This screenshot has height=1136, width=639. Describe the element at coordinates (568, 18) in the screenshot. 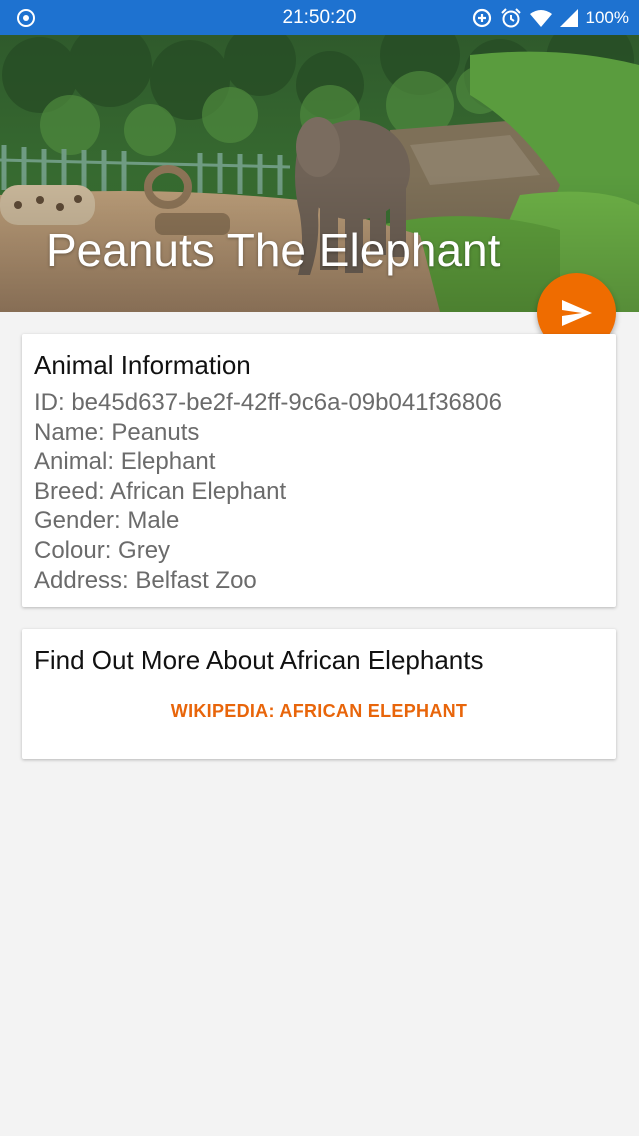

I see `signal-icon` at that location.